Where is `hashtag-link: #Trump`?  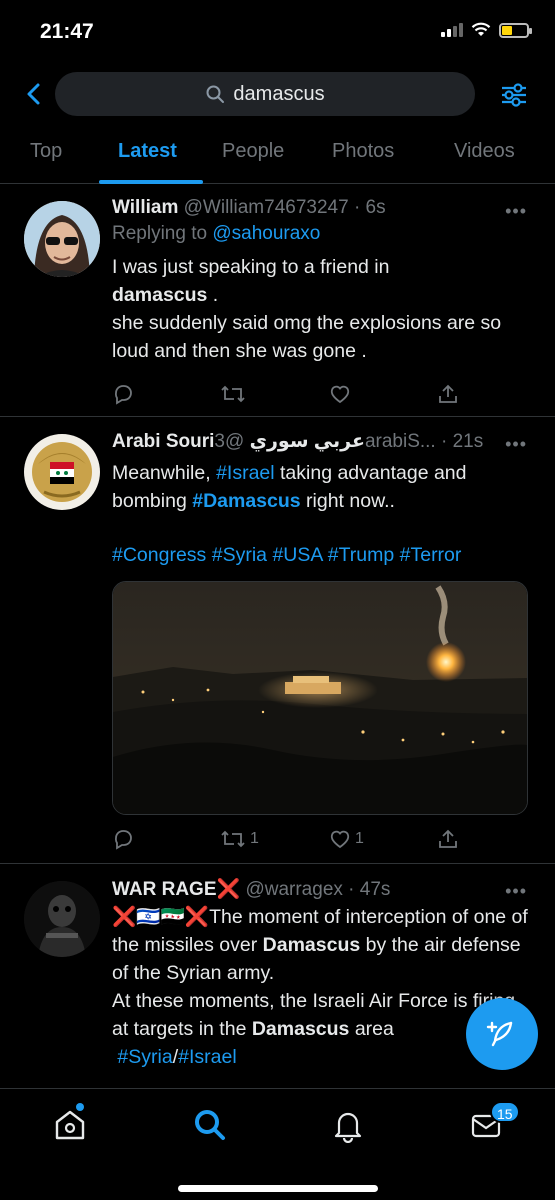
hashtag-link: #Trump is located at coordinates (361, 555).